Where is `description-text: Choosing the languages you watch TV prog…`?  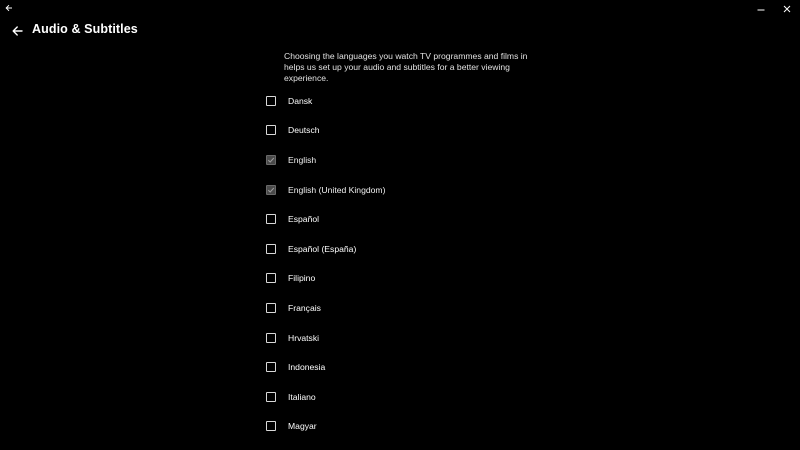 description-text: Choosing the languages you watch TV prog… is located at coordinates (406, 67).